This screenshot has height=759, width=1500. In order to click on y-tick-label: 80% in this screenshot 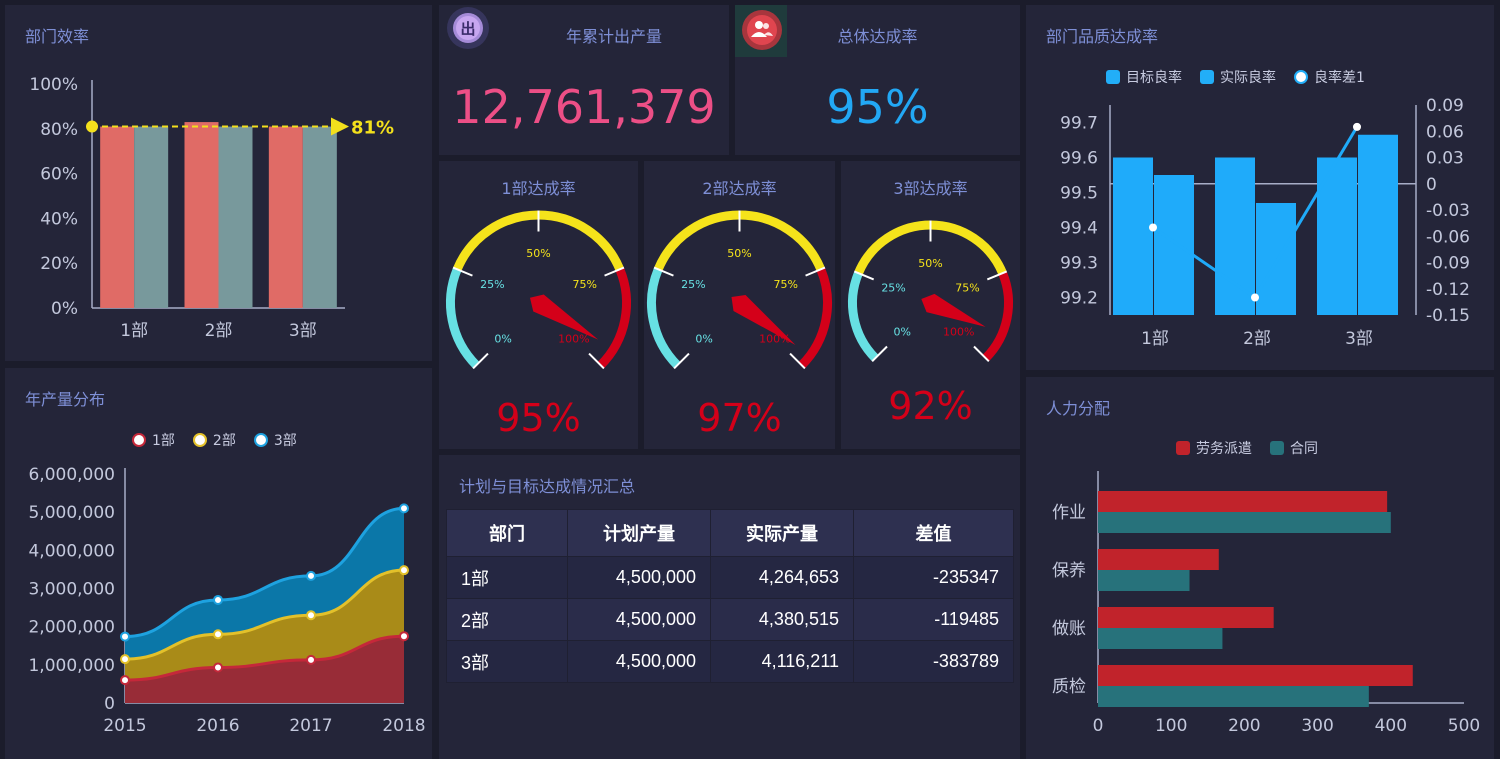, I will do `click(59, 130)`.